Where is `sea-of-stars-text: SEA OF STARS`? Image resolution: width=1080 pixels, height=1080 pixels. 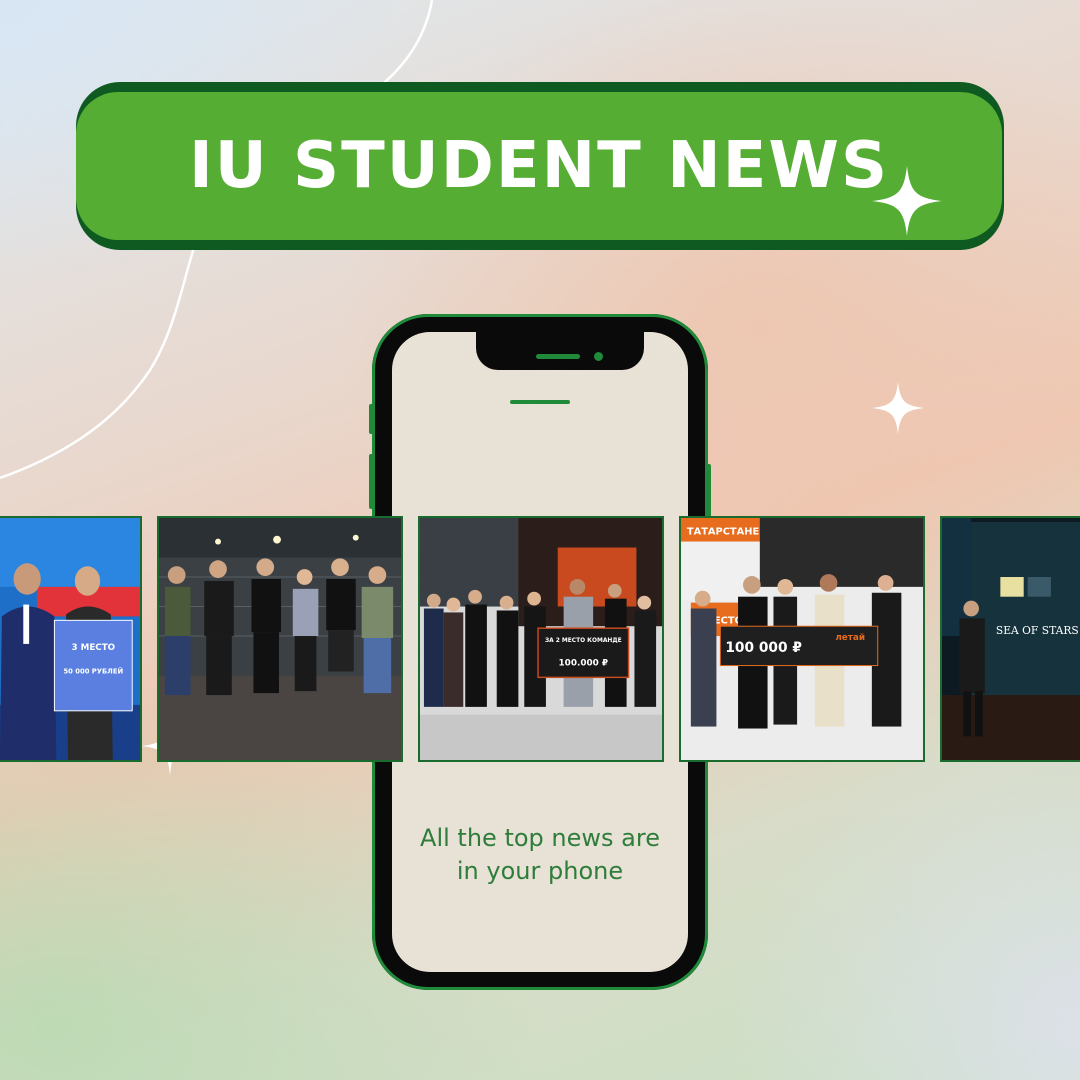 sea-of-stars-text: SEA OF STARS is located at coordinates (1037, 630).